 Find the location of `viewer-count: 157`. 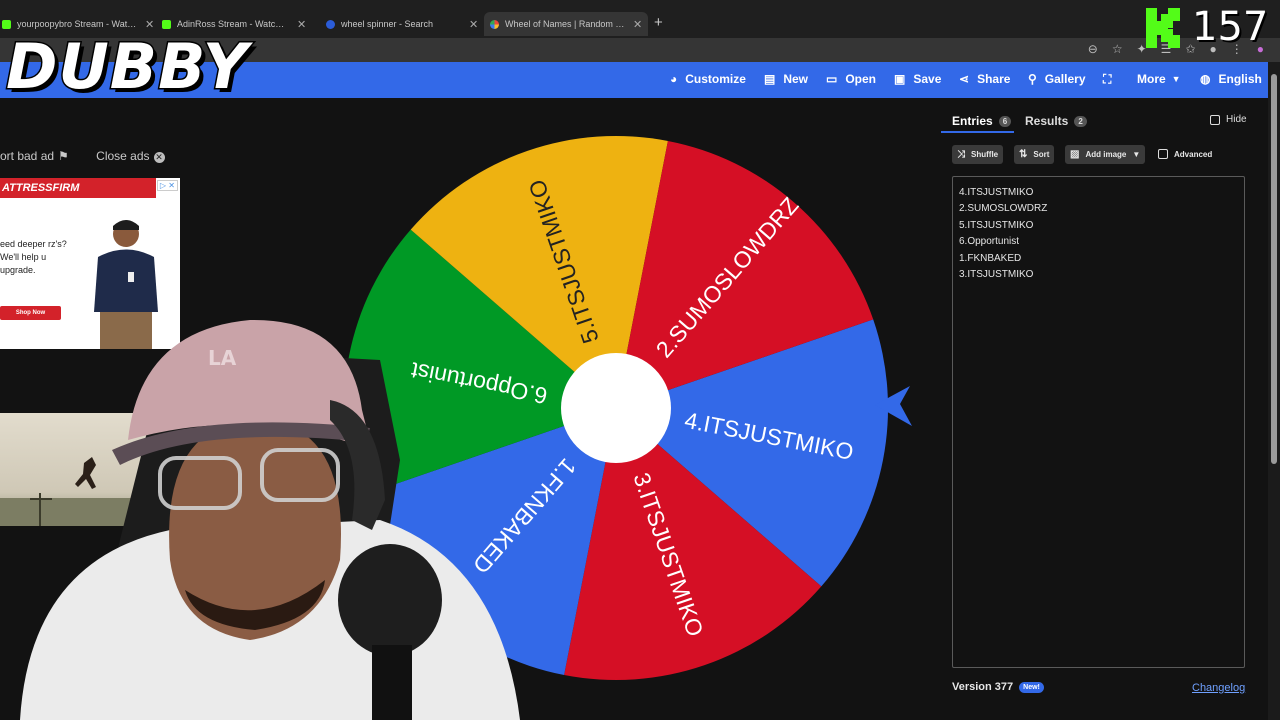

viewer-count: 157 is located at coordinates (1230, 27).